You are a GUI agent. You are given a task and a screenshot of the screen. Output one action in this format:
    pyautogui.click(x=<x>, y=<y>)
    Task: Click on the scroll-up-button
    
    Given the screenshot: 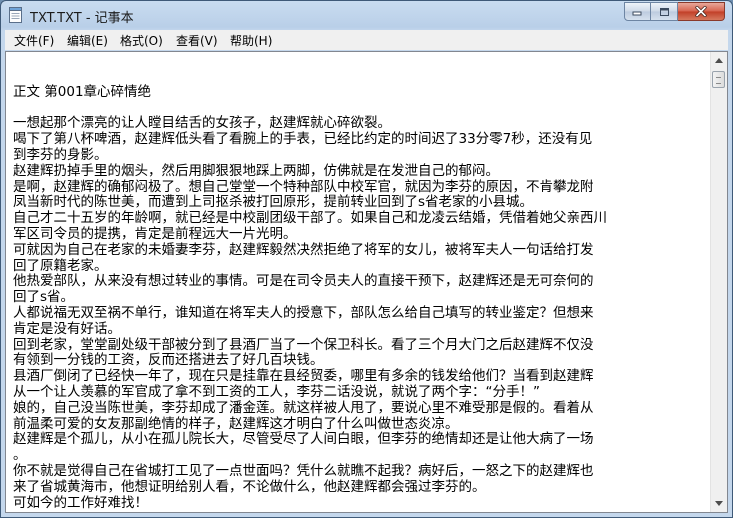 What is the action you would take?
    pyautogui.click(x=719, y=60)
    